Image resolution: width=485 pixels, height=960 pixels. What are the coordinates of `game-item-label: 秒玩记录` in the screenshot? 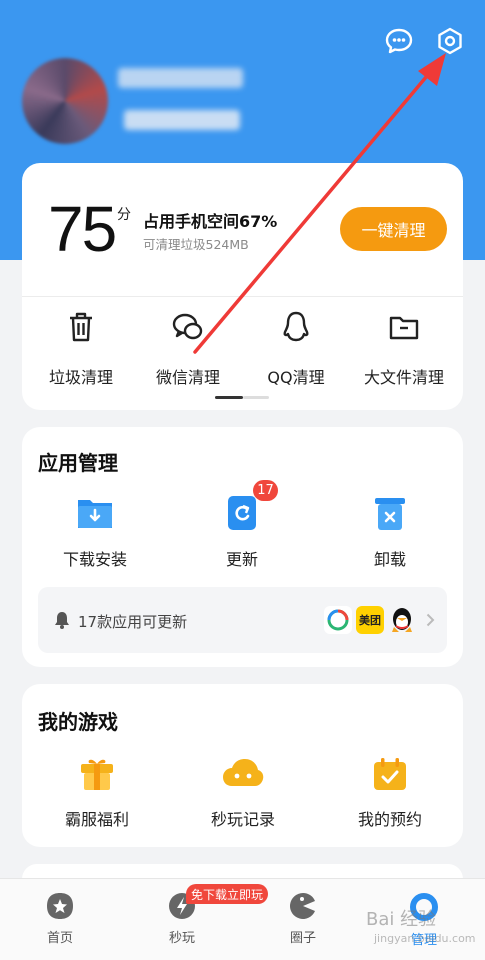 It's located at (242, 819).